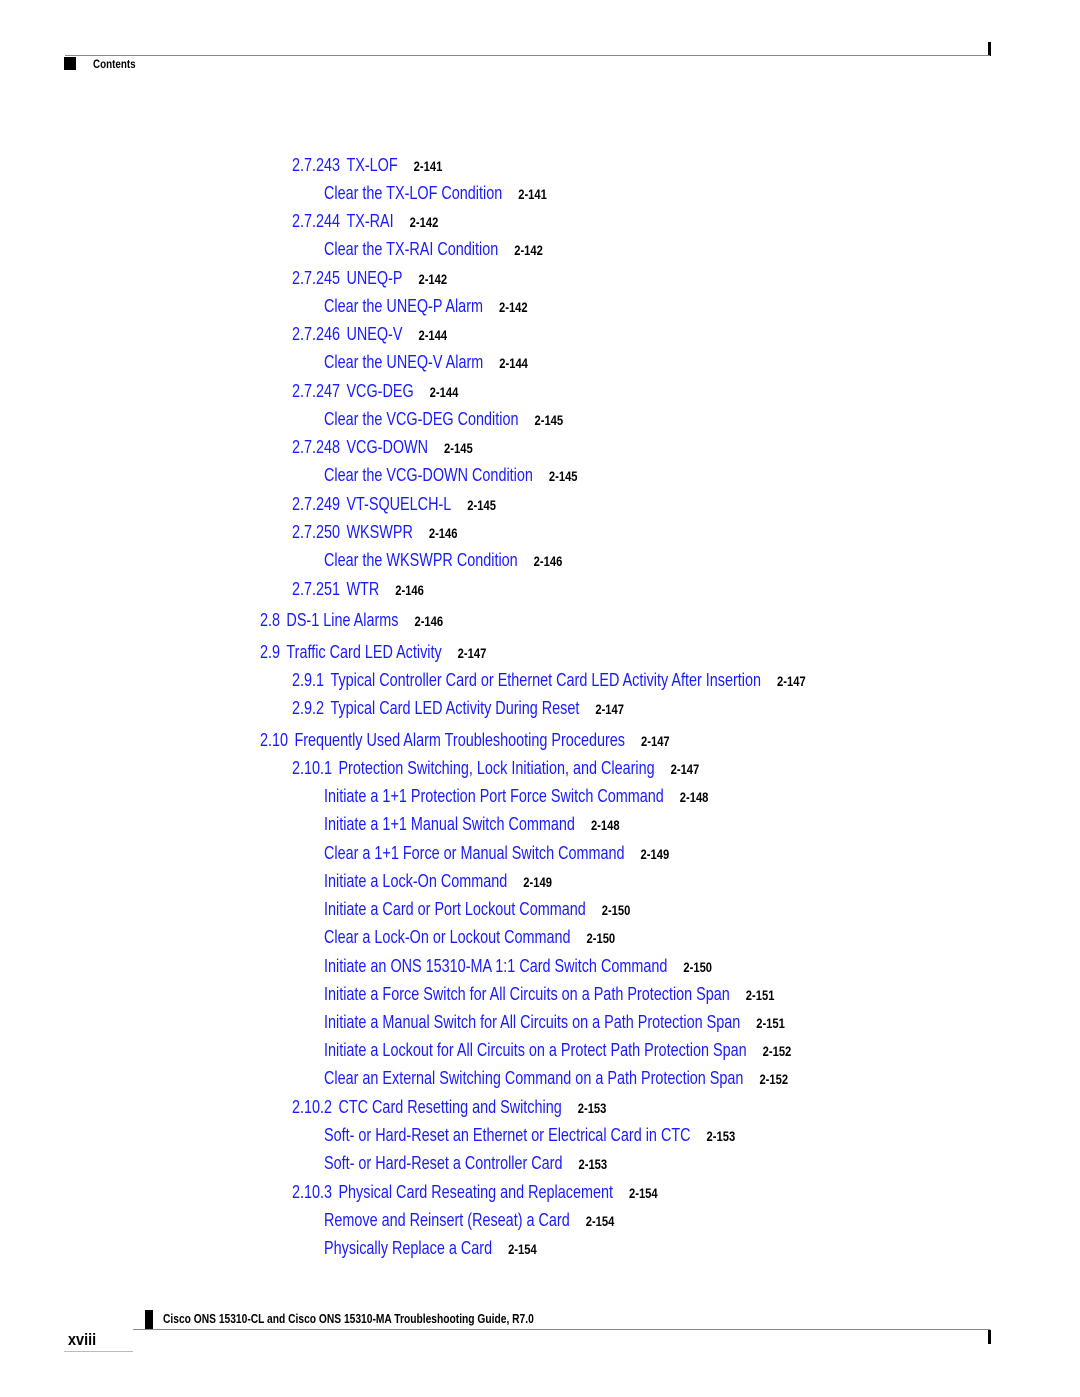 The width and height of the screenshot is (1080, 1397). What do you see at coordinates (403, 306) in the screenshot?
I see `toc-entry-title: Clear the UNEQ-P Alarm` at bounding box center [403, 306].